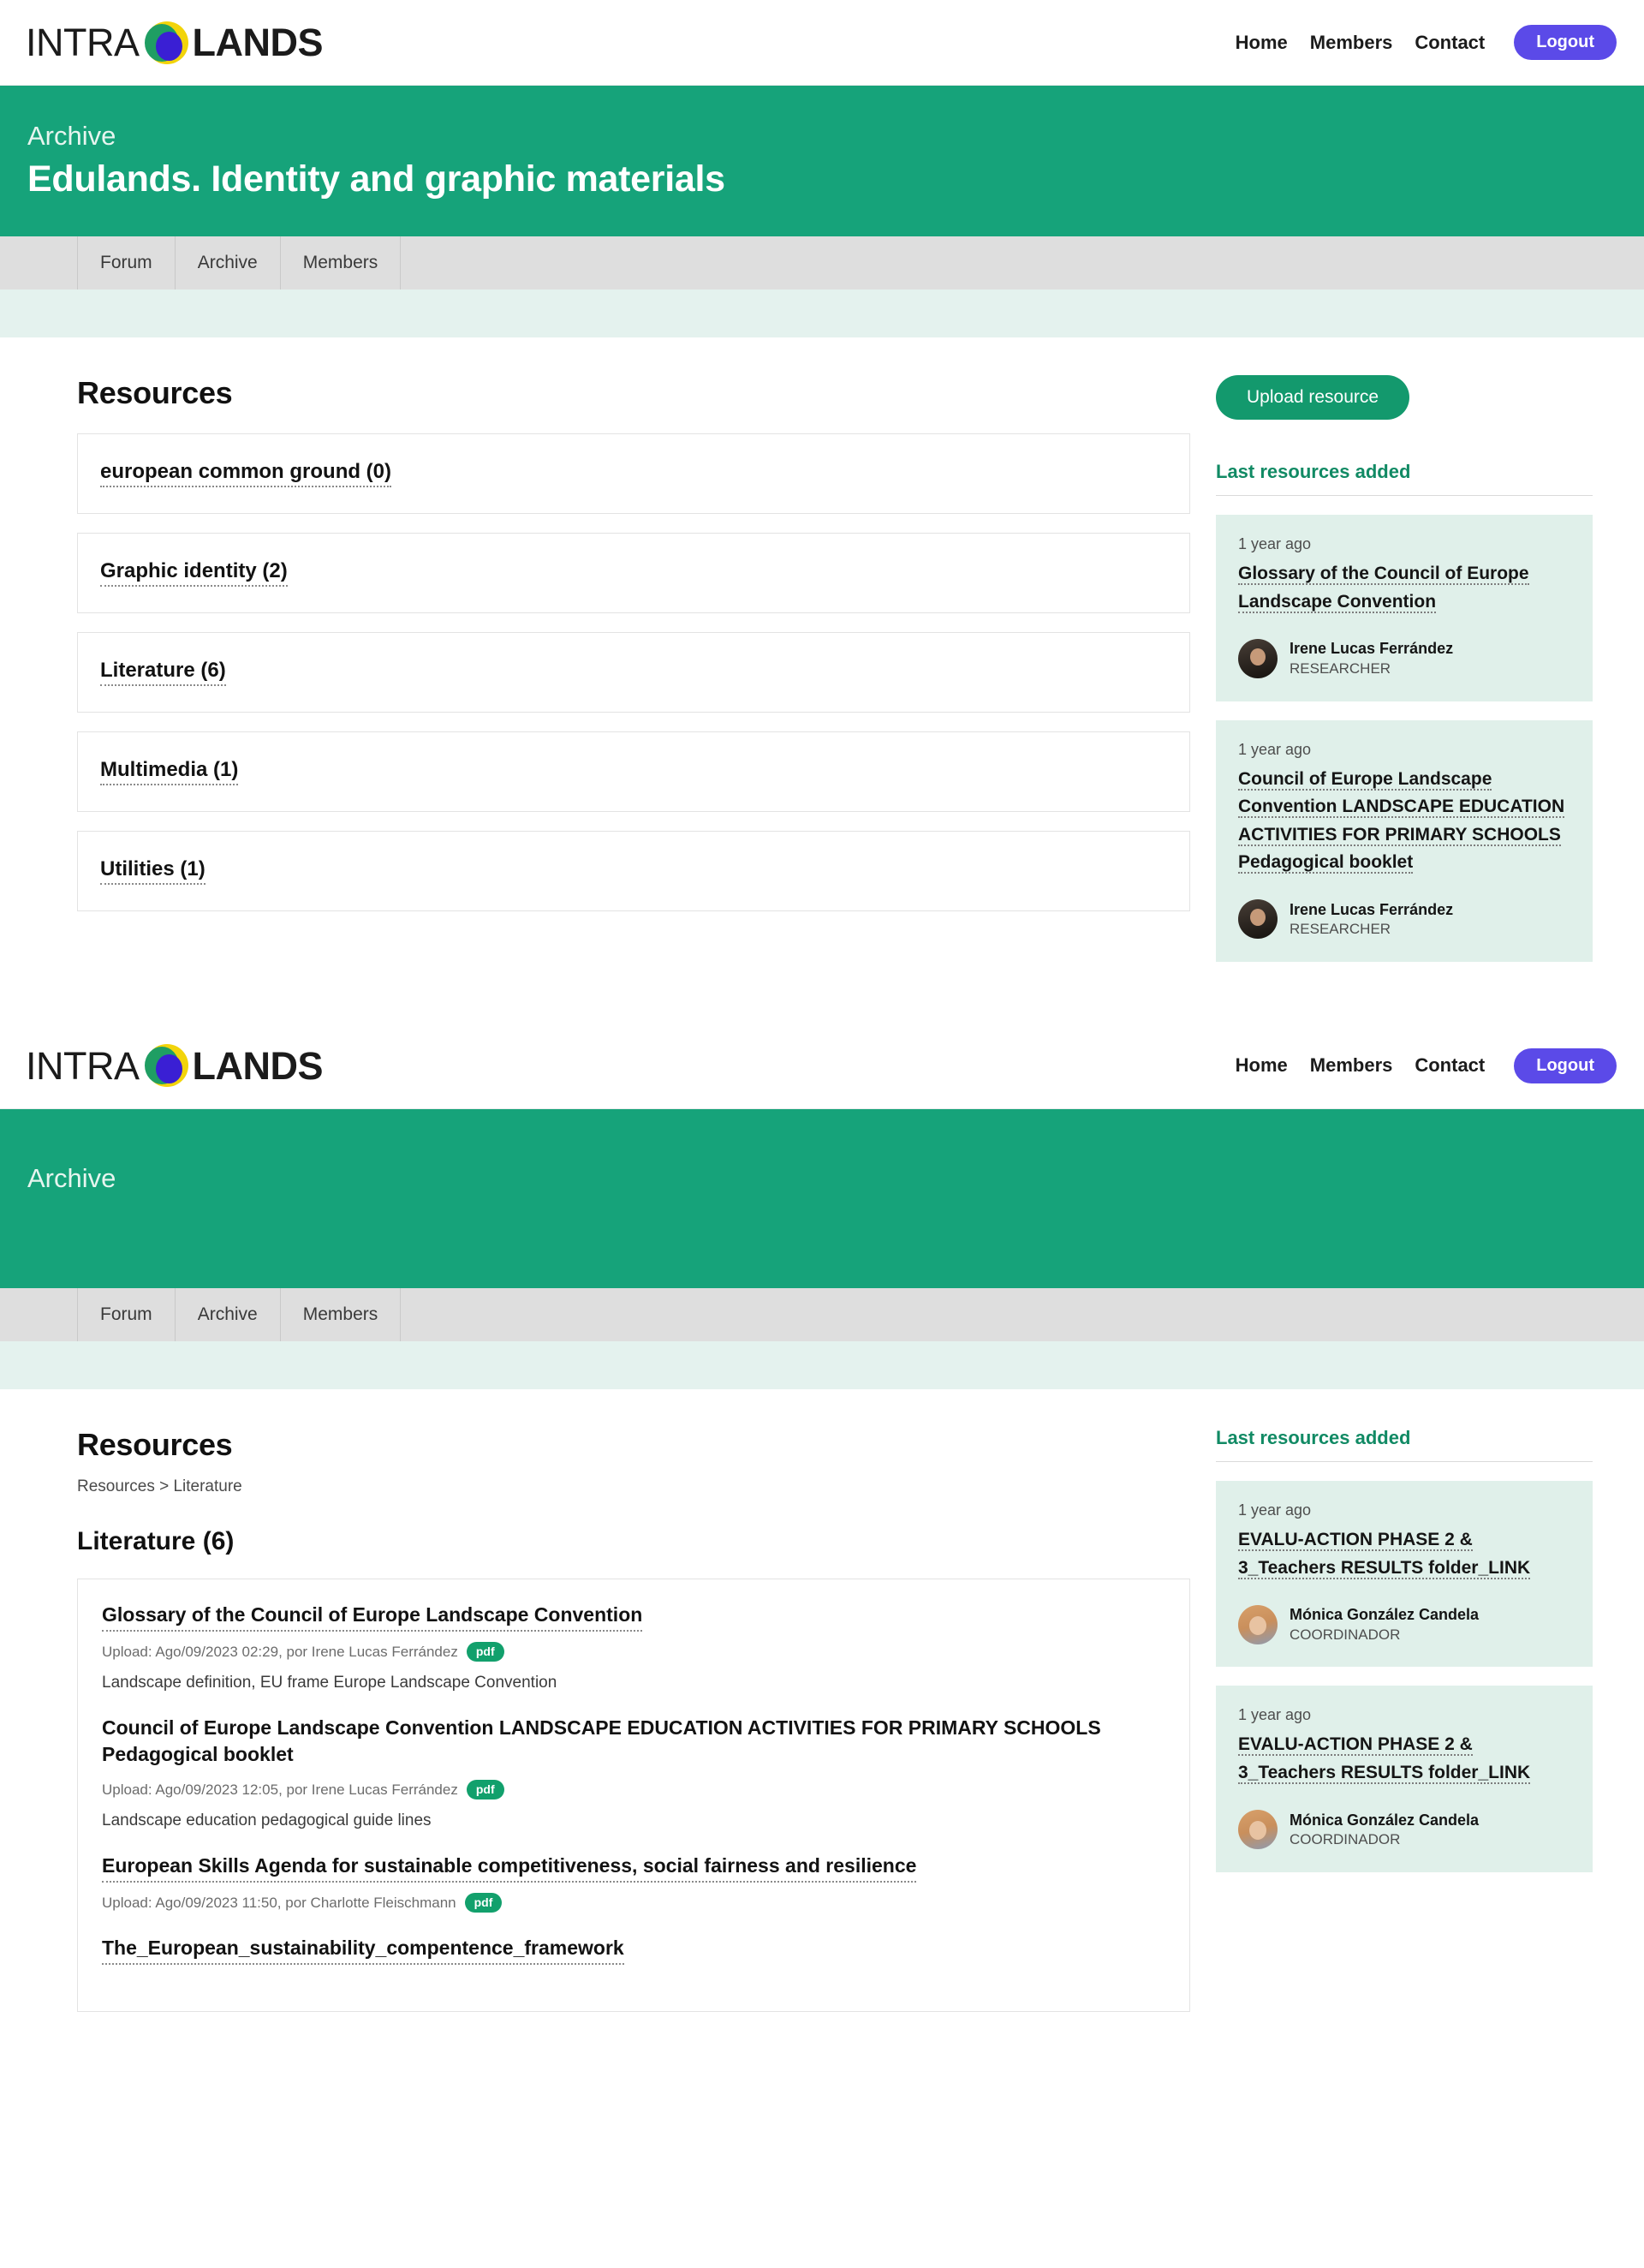  Describe the element at coordinates (1313, 398) in the screenshot. I see `upload-resource-button: Upload resource` at that location.